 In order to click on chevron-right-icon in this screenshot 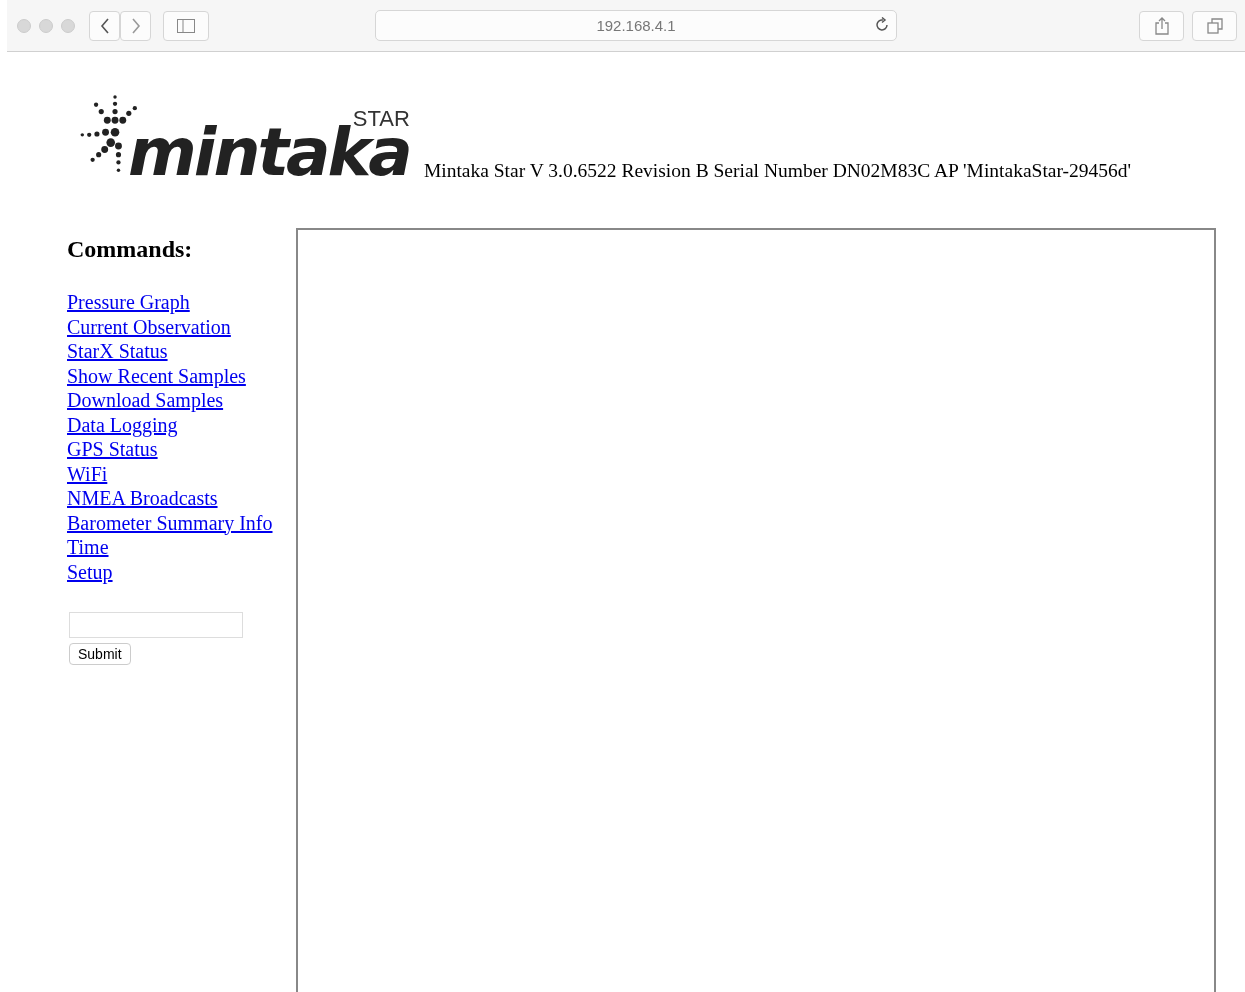, I will do `click(135, 25)`.